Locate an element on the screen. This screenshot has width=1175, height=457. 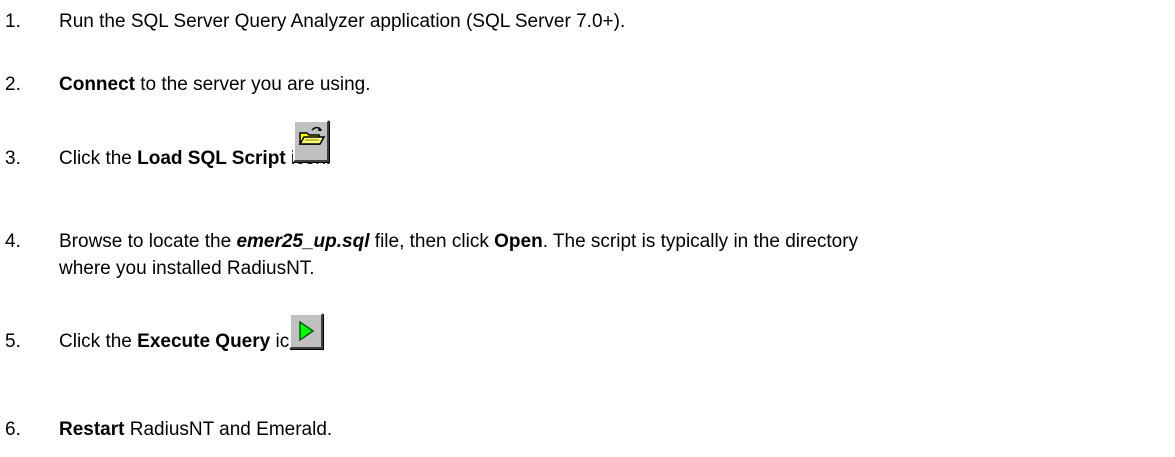
step-number: 6. is located at coordinates (13, 429).